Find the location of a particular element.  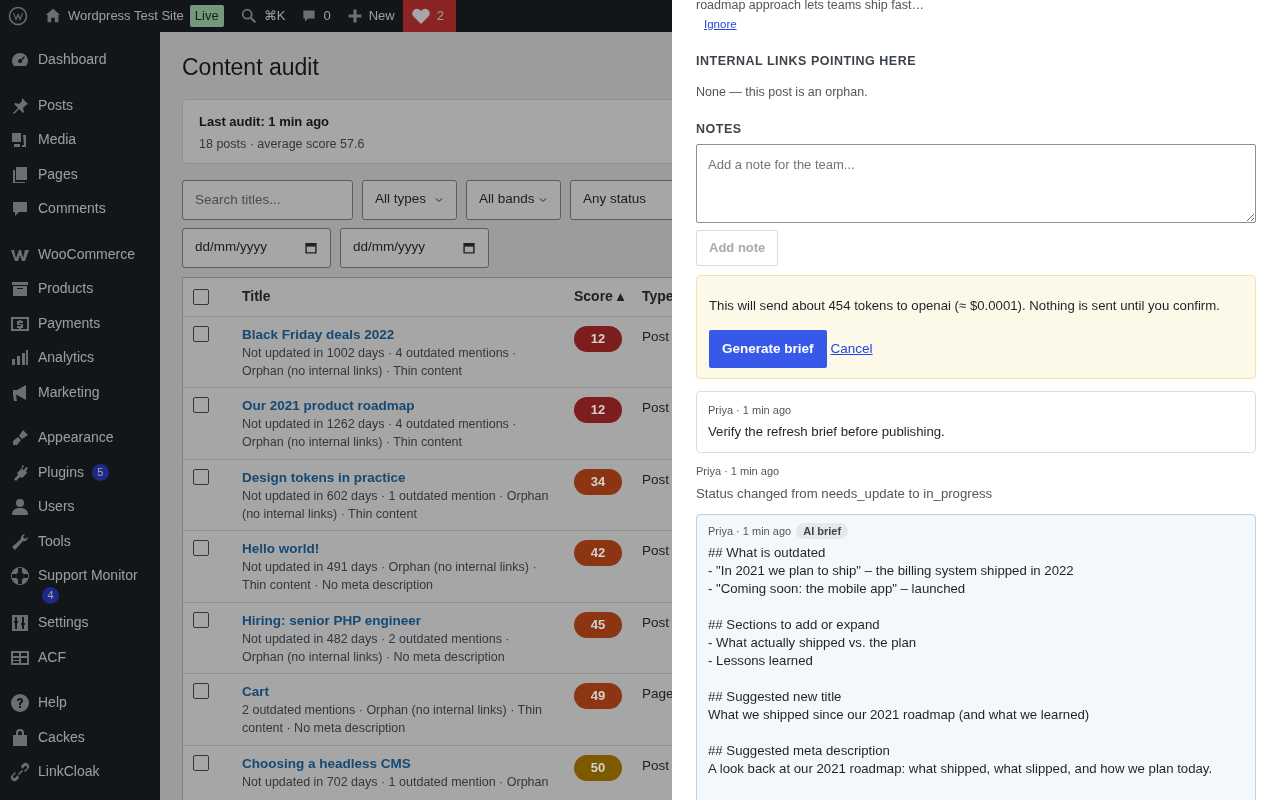

post-title-link: Cart is located at coordinates (397, 692).